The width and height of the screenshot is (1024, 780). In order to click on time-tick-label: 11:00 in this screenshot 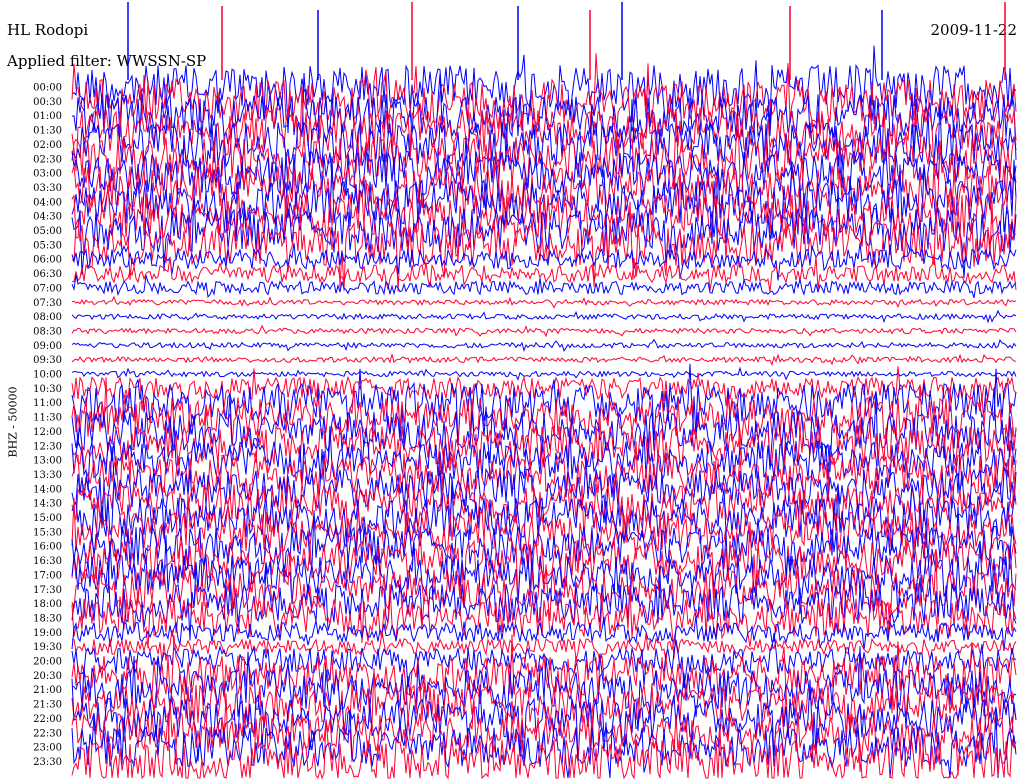, I will do `click(47, 403)`.